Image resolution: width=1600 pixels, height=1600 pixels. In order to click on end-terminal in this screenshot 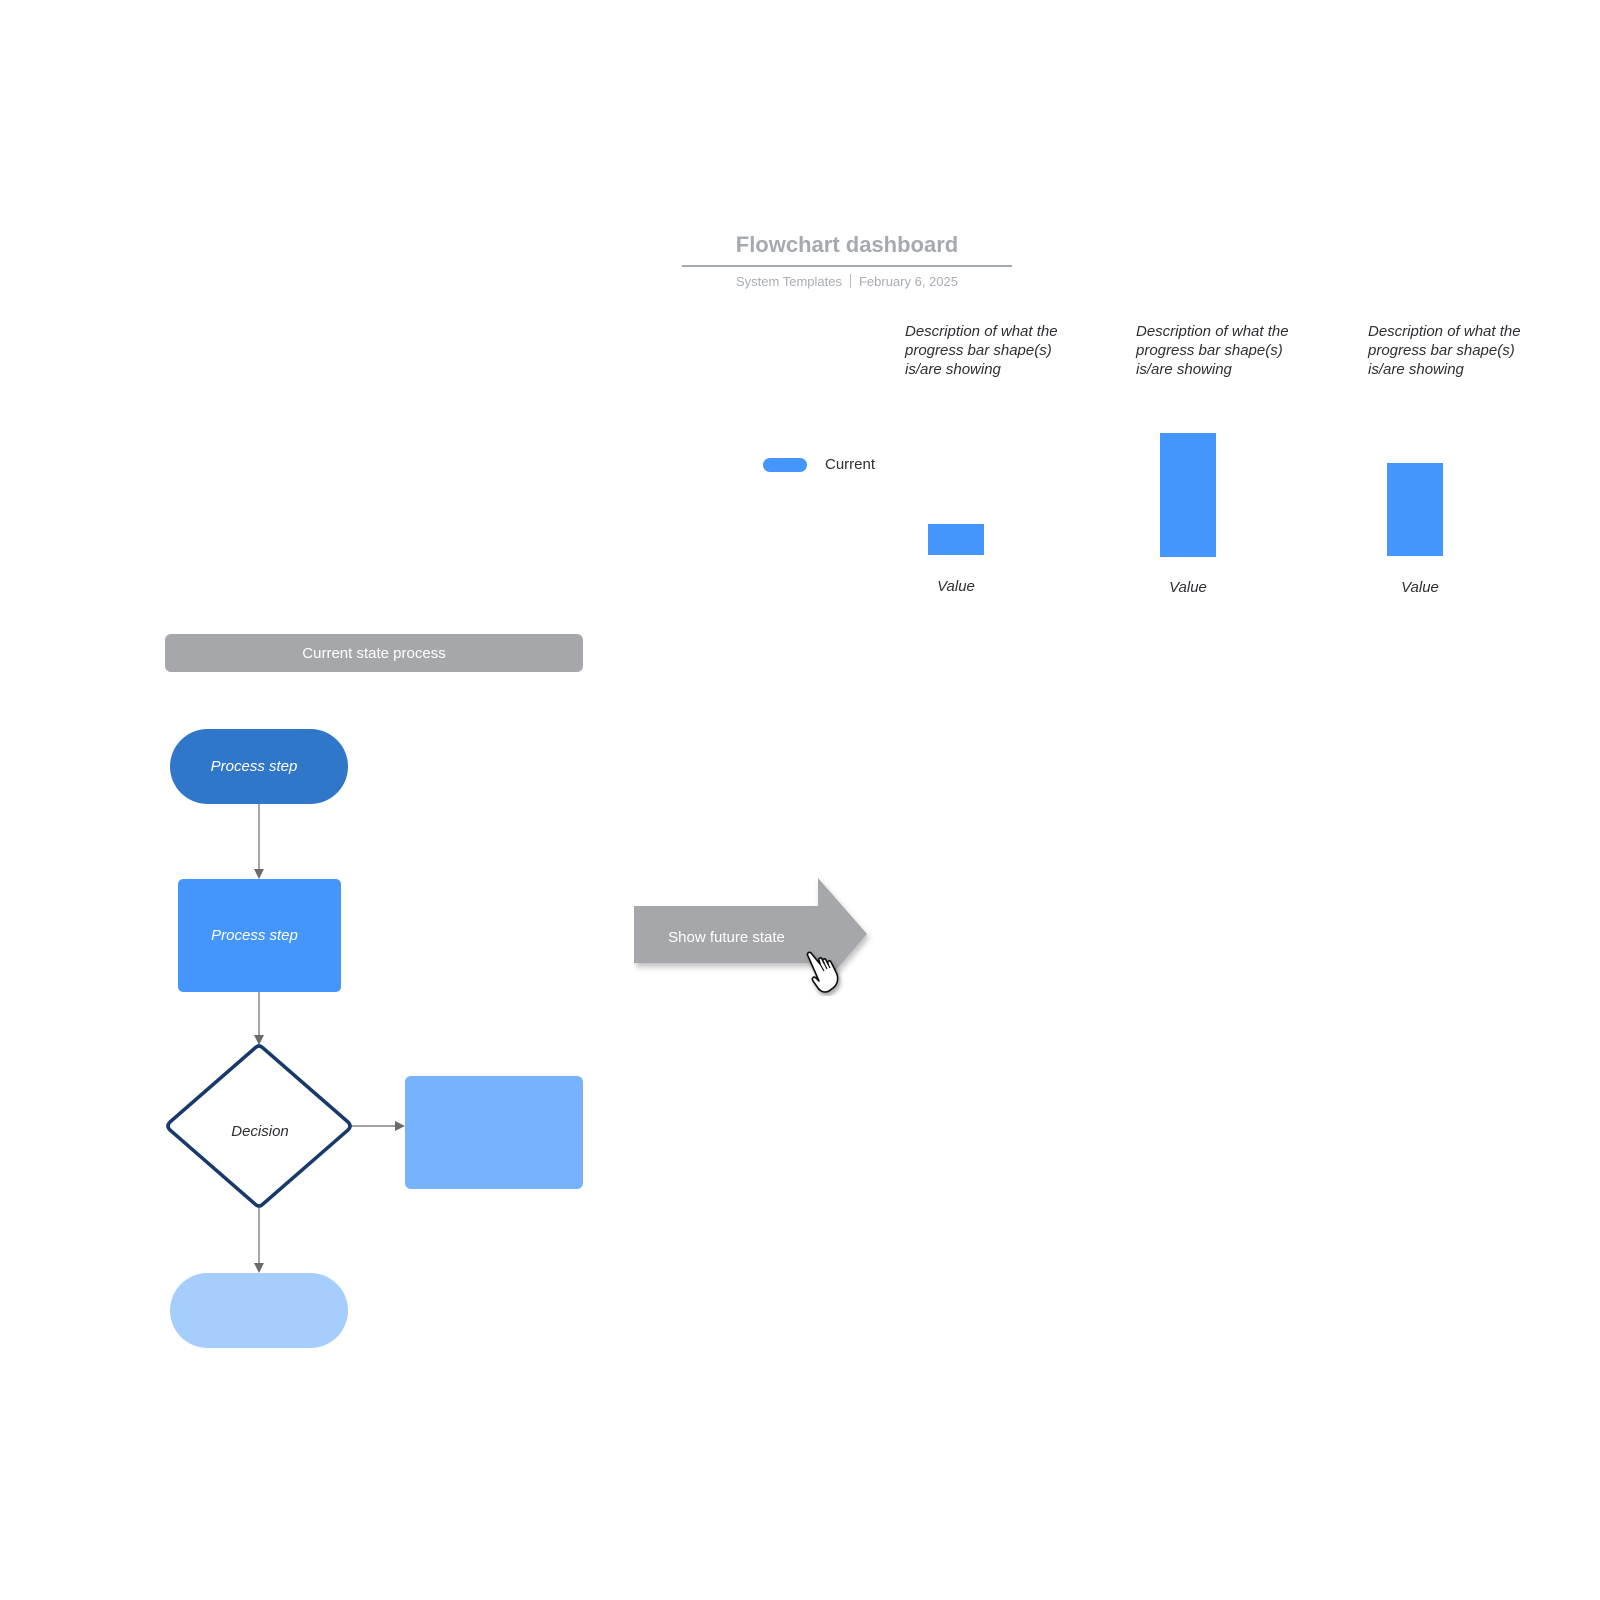, I will do `click(259, 1310)`.